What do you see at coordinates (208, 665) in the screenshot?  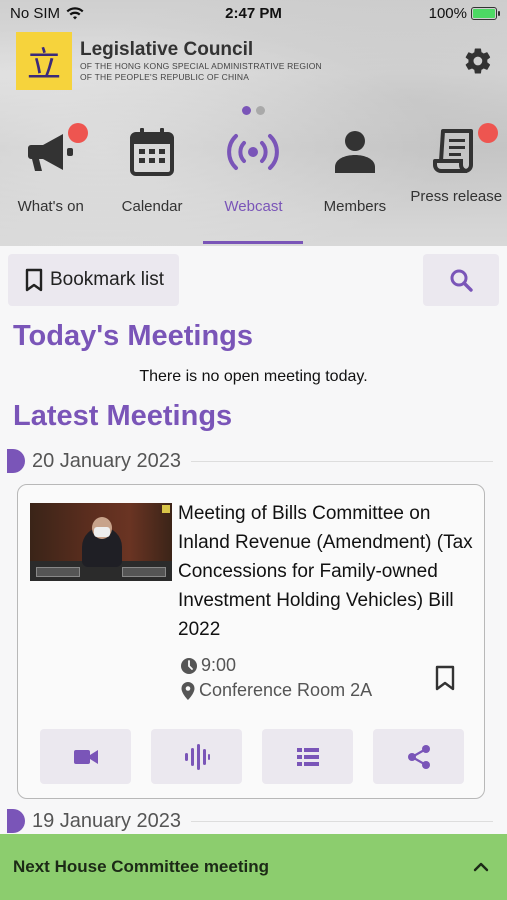 I see `meeting-time: 9:00` at bounding box center [208, 665].